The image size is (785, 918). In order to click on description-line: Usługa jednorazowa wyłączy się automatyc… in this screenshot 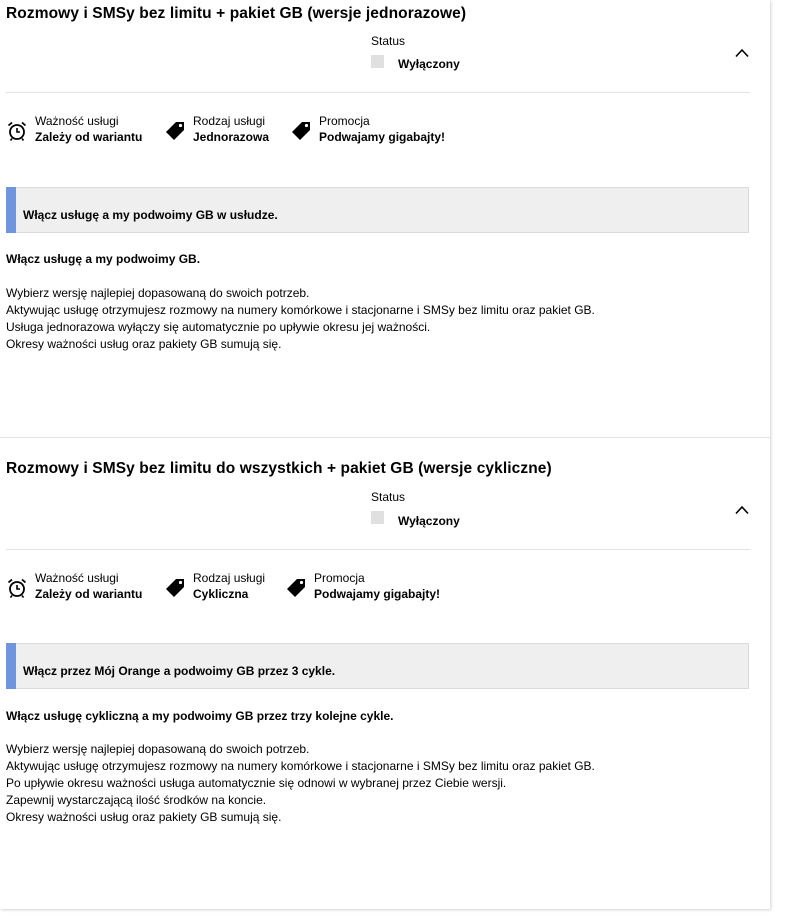, I will do `click(218, 327)`.